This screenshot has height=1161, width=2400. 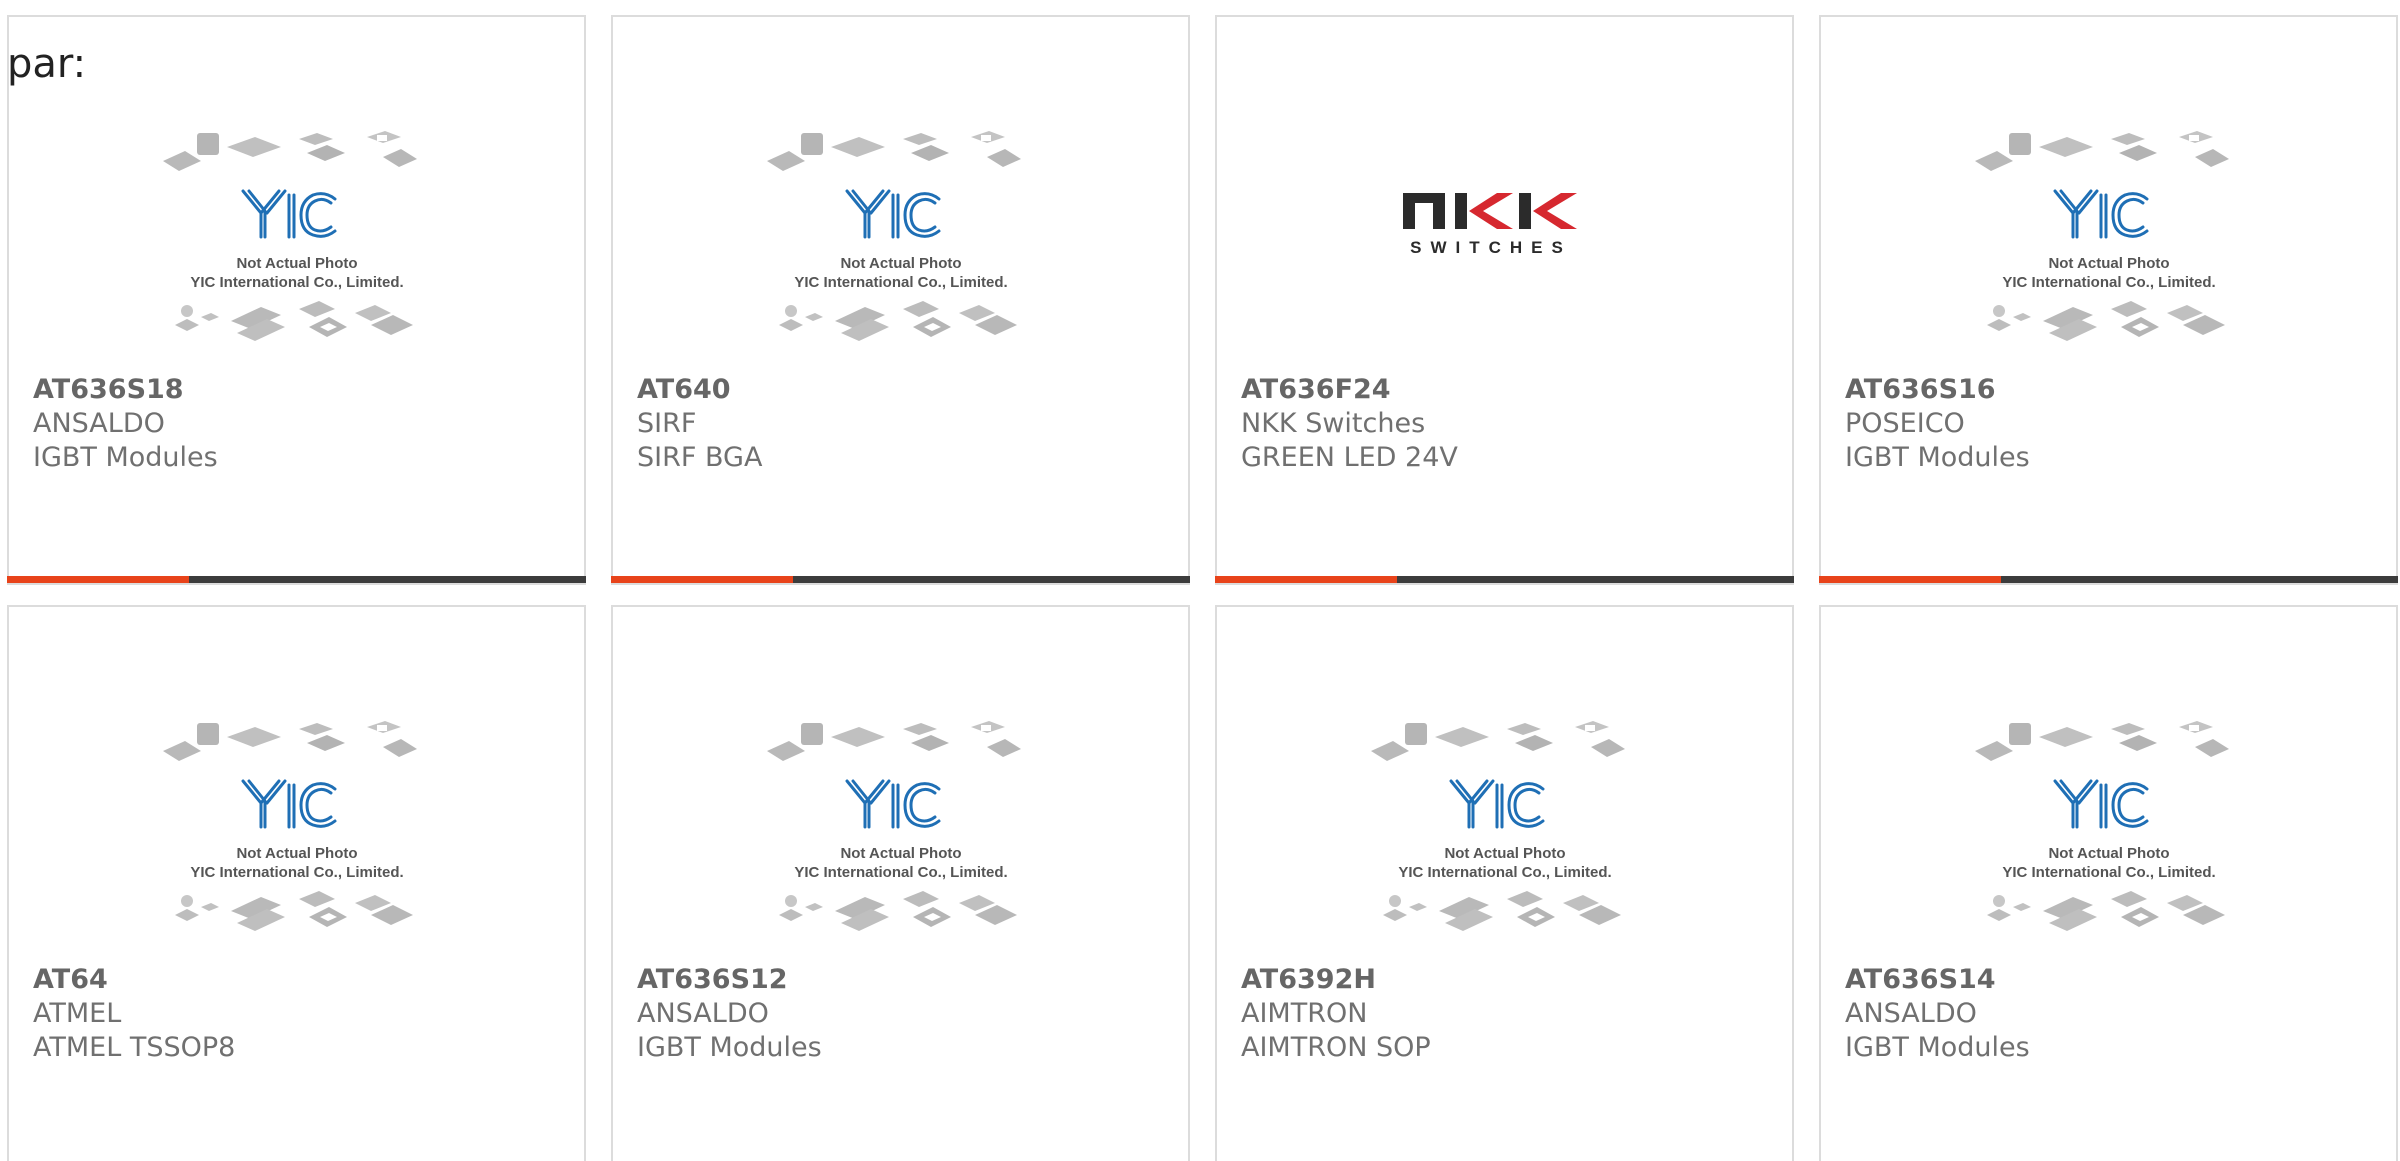 What do you see at coordinates (1336, 1047) in the screenshot?
I see `product-description: AIMTRON SOP` at bounding box center [1336, 1047].